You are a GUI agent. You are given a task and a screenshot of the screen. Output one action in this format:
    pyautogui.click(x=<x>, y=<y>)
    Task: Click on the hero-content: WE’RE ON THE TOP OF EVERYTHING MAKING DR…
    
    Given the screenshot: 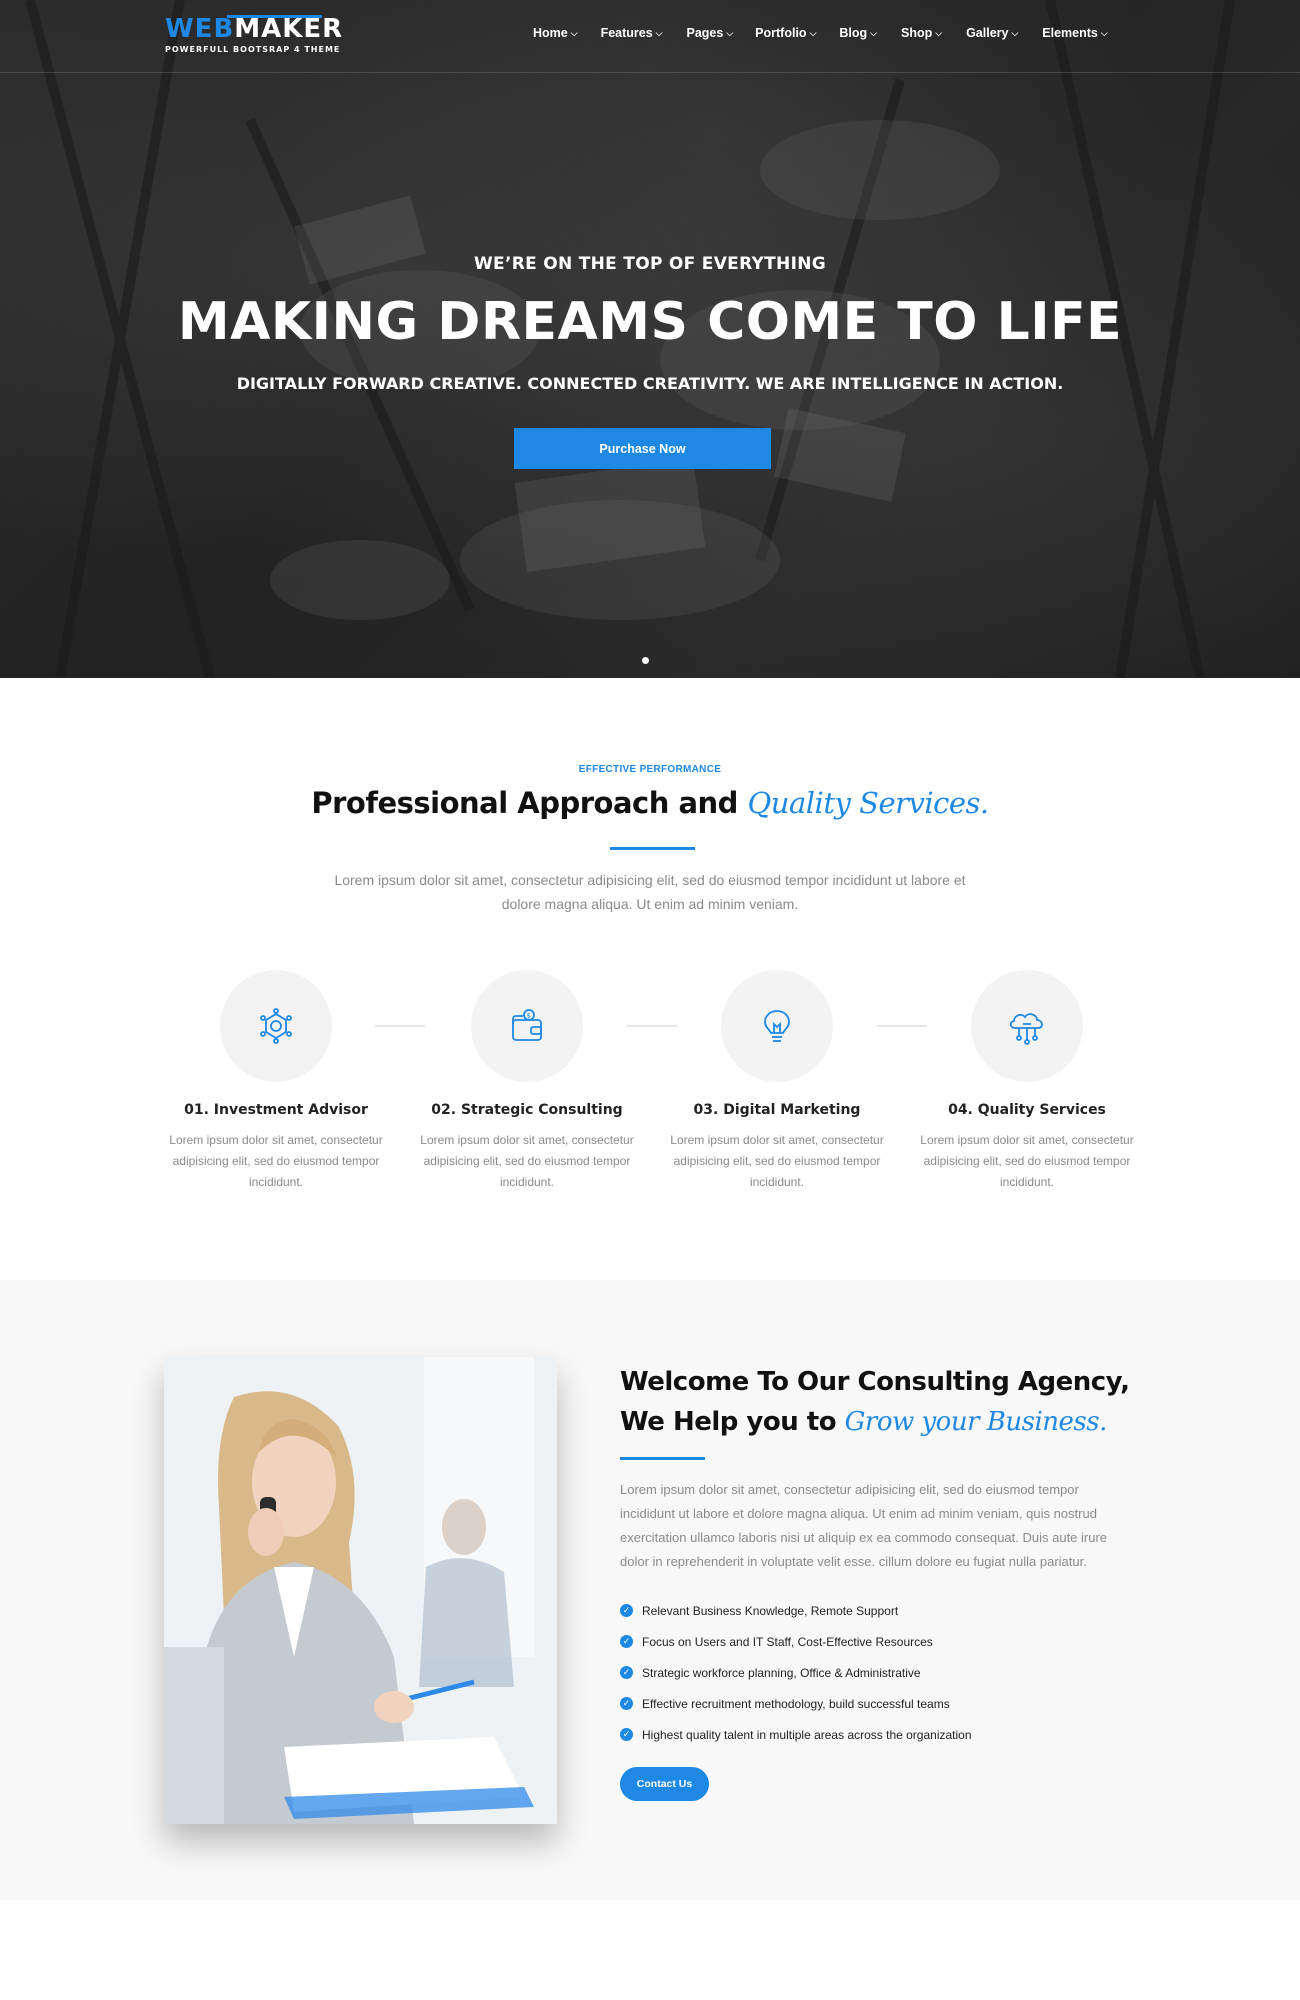 What is the action you would take?
    pyautogui.click(x=650, y=323)
    